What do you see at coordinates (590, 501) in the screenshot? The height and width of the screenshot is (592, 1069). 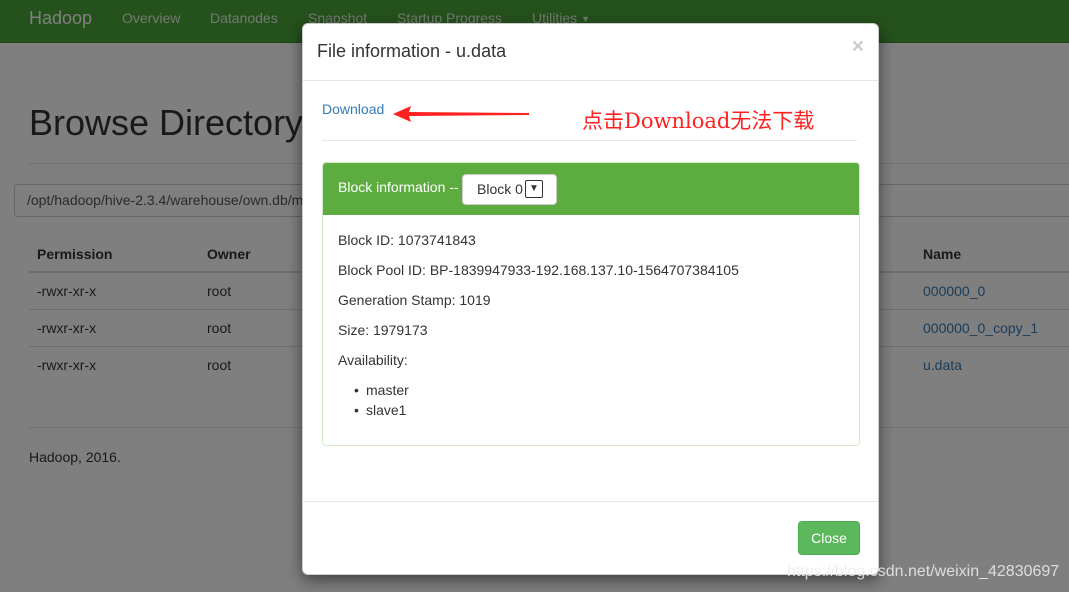 I see `modal-footer-divider` at bounding box center [590, 501].